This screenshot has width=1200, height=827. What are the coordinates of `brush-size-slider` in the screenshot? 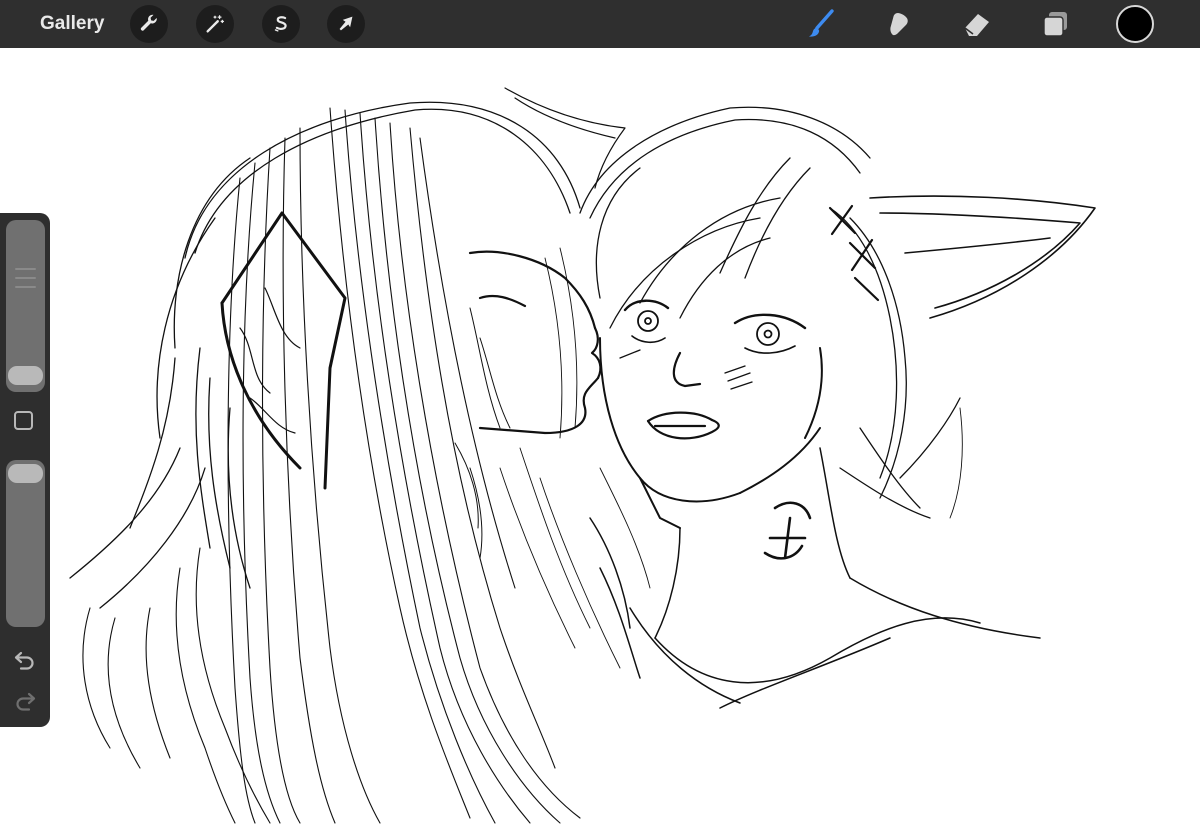 It's located at (25, 306).